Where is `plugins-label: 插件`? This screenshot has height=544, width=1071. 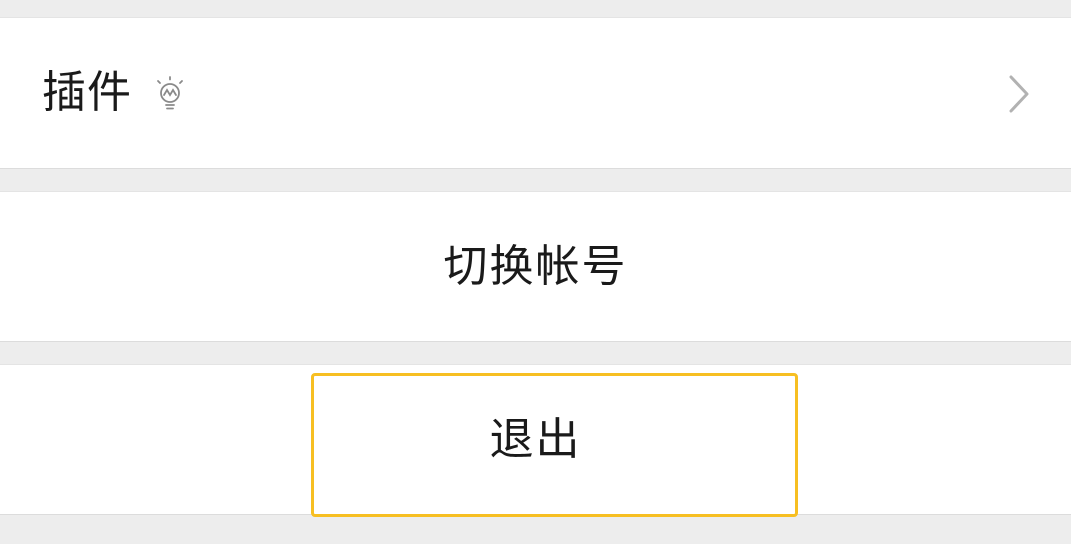
plugins-label: 插件 is located at coordinates (87, 92).